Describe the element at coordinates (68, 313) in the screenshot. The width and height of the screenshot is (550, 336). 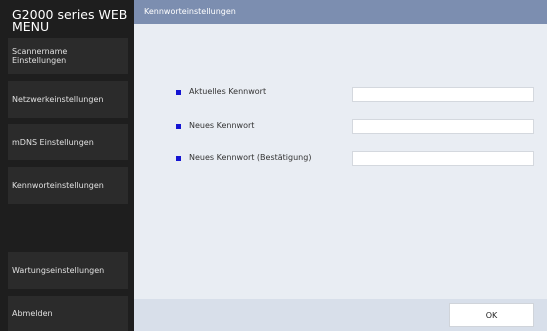
I see `sidebar-item-logout: Abmelden` at that location.